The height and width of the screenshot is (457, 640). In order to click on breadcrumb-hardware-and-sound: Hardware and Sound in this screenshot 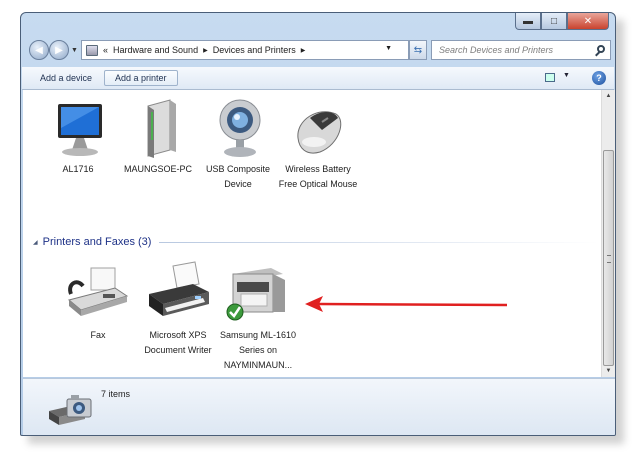, I will do `click(155, 50)`.